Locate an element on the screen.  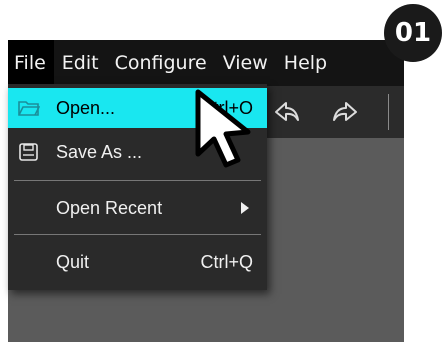
undo-button is located at coordinates (286, 112).